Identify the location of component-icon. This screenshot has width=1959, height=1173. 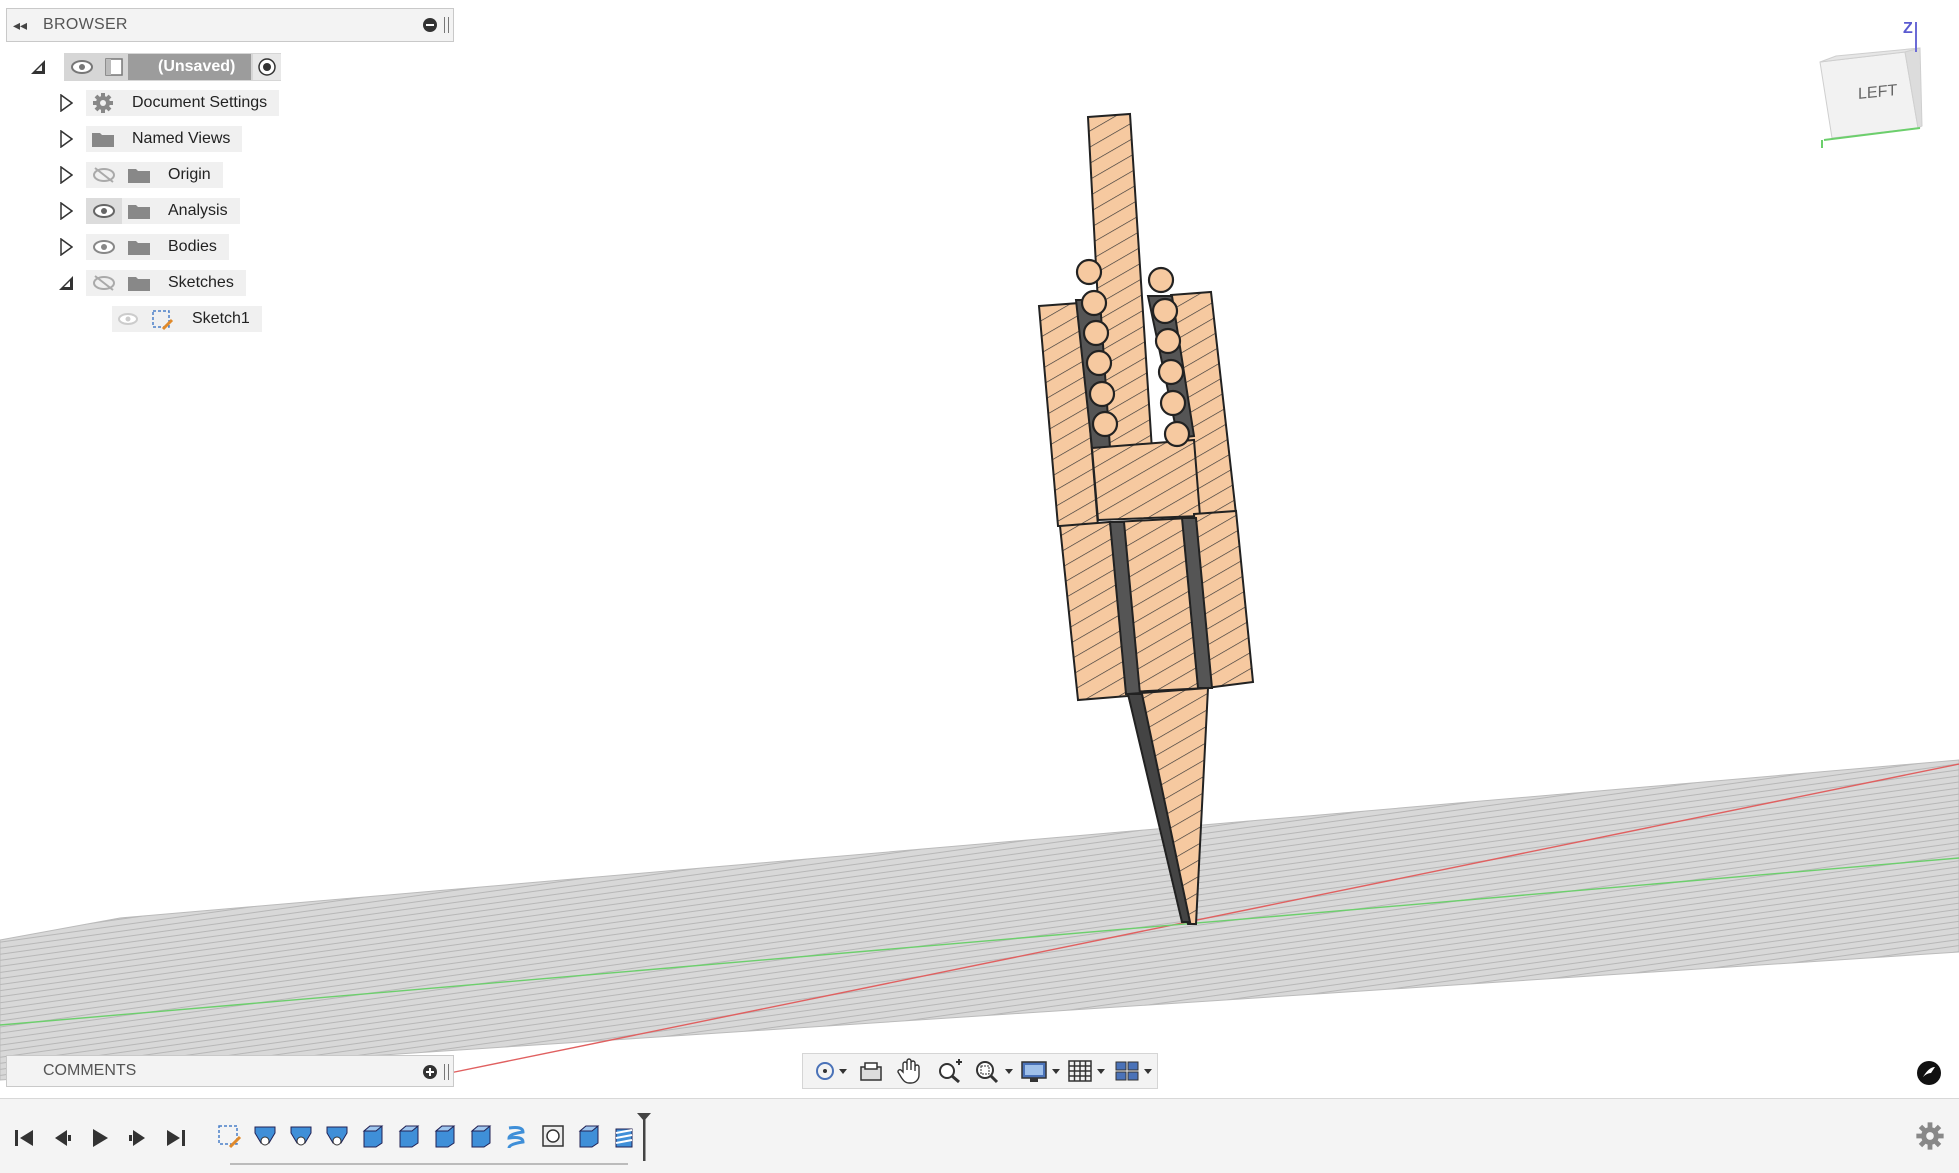
(114, 67).